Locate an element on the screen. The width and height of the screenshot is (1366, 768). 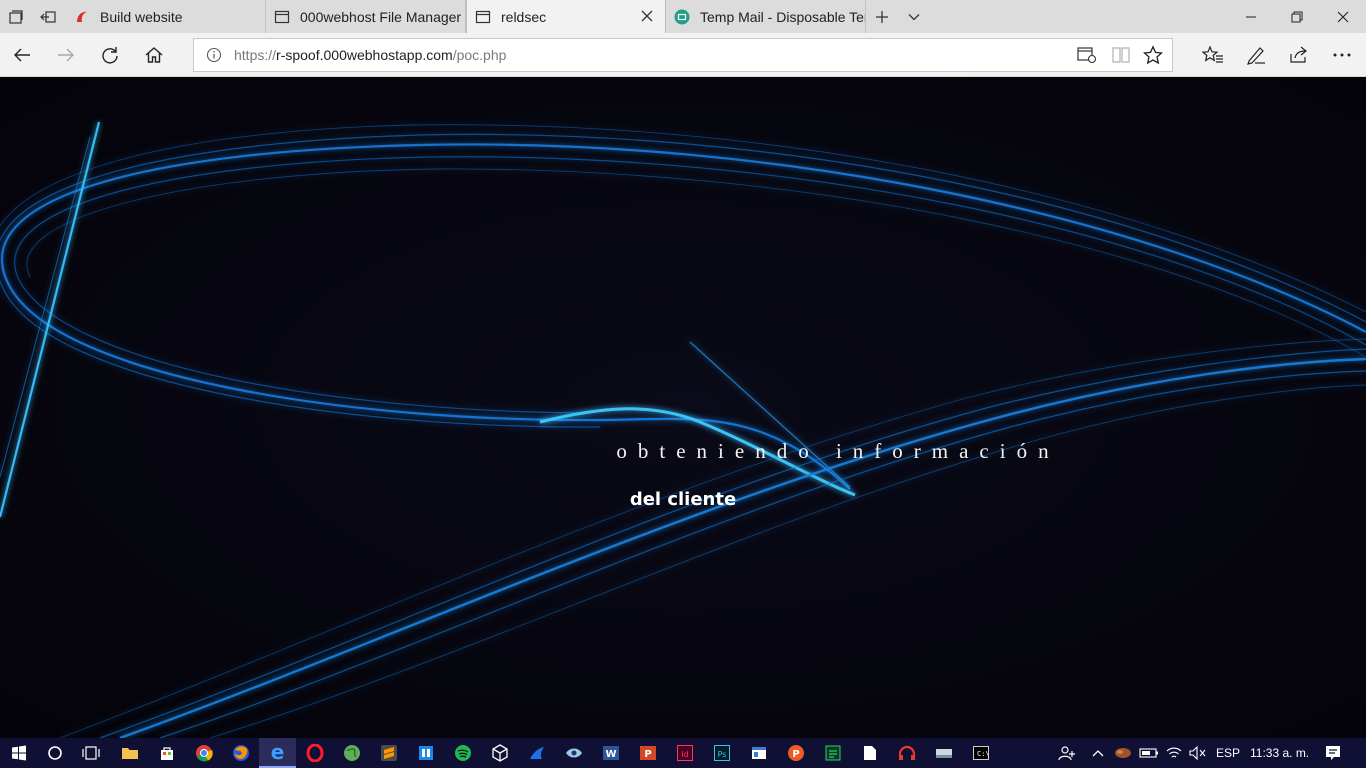
remote-desktop-icon is located at coordinates (425, 753).